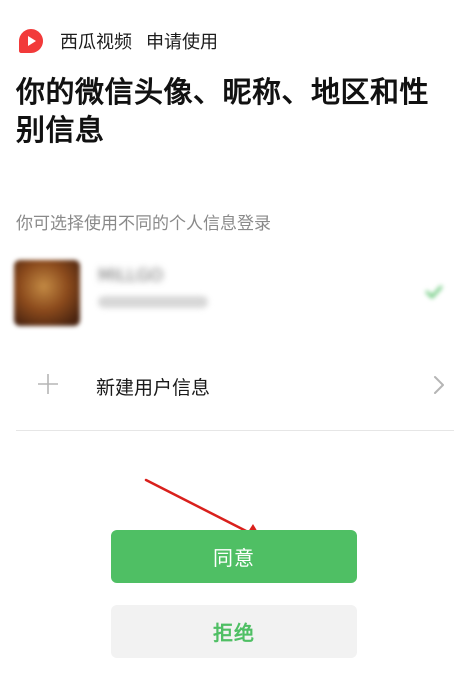 Image resolution: width=454 pixels, height=683 pixels. What do you see at coordinates (223, 111) in the screenshot?
I see `page-title: 你的微信头像、昵称、地区和性别信息` at bounding box center [223, 111].